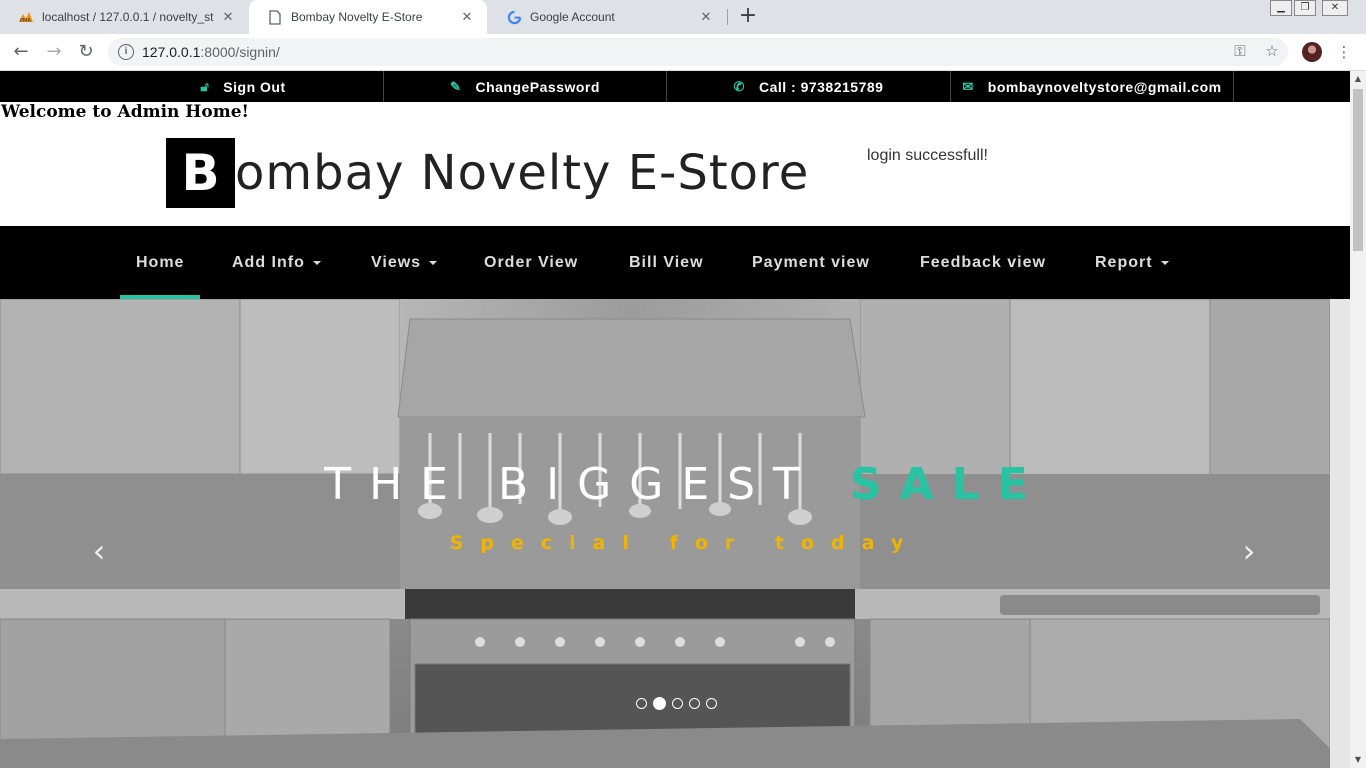 This screenshot has height=768, width=1366. Describe the element at coordinates (666, 262) in the screenshot. I see `nav-bill-view: Bill View` at that location.